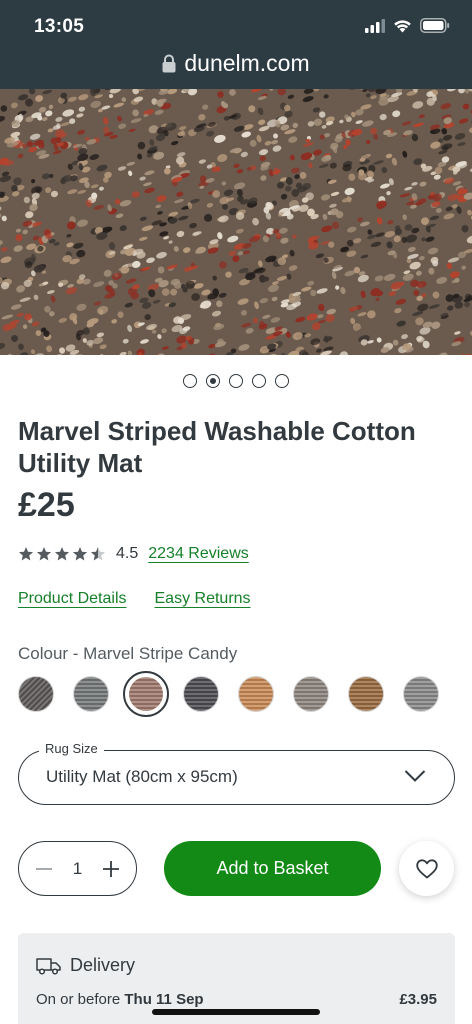  What do you see at coordinates (203, 599) in the screenshot?
I see `easy-returns-link: Easy Returns` at bounding box center [203, 599].